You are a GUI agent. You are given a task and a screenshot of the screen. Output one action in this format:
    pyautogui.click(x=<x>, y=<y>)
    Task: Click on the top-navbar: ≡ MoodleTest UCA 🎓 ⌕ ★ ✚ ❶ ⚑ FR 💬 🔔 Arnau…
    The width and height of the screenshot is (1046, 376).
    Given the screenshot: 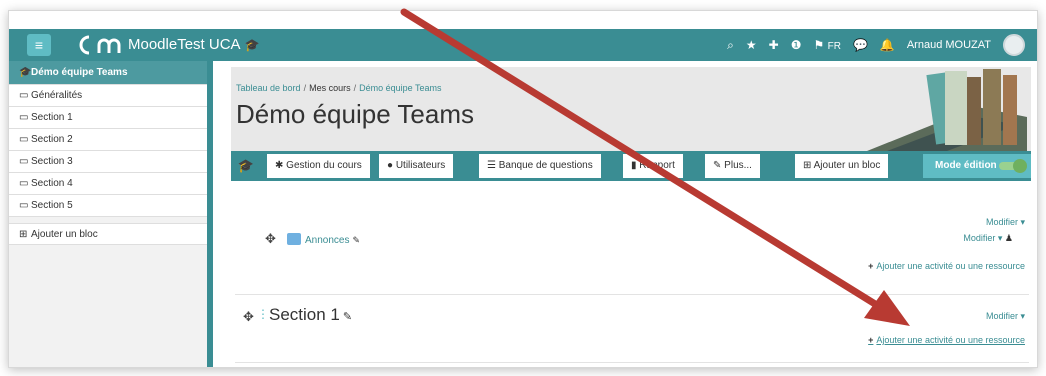 What is the action you would take?
    pyautogui.click(x=523, y=45)
    